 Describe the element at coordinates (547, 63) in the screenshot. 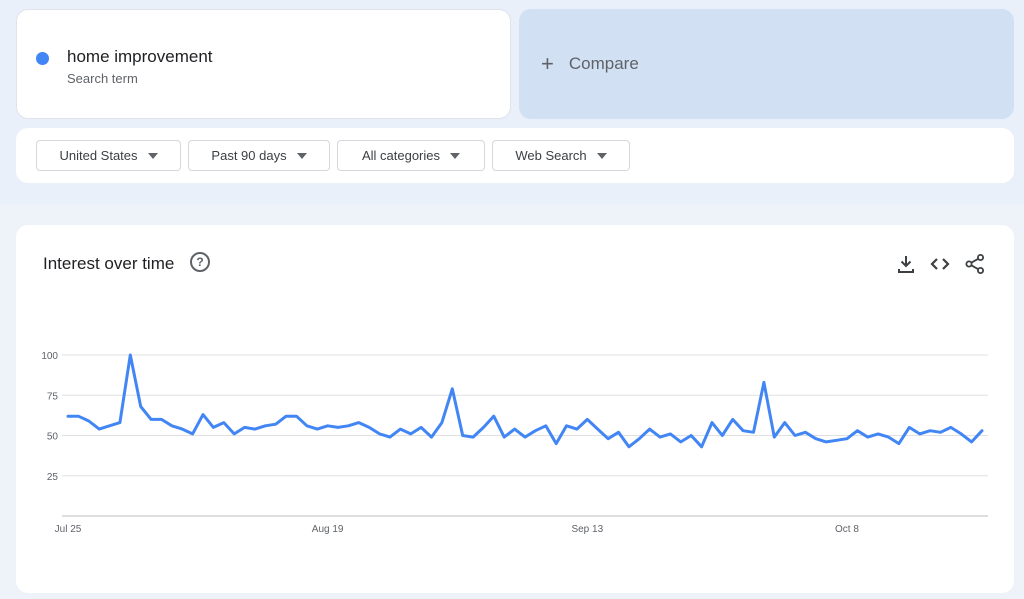

I see `plus-icon: +` at that location.